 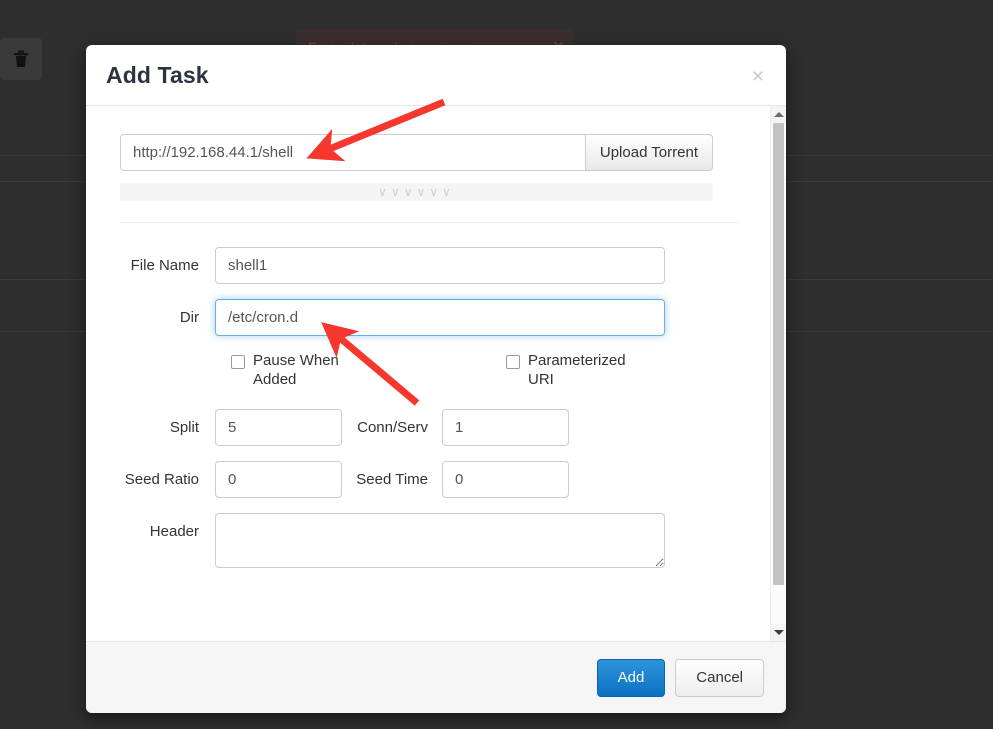 What do you see at coordinates (189, 317) in the screenshot?
I see `dir-label: Dir` at bounding box center [189, 317].